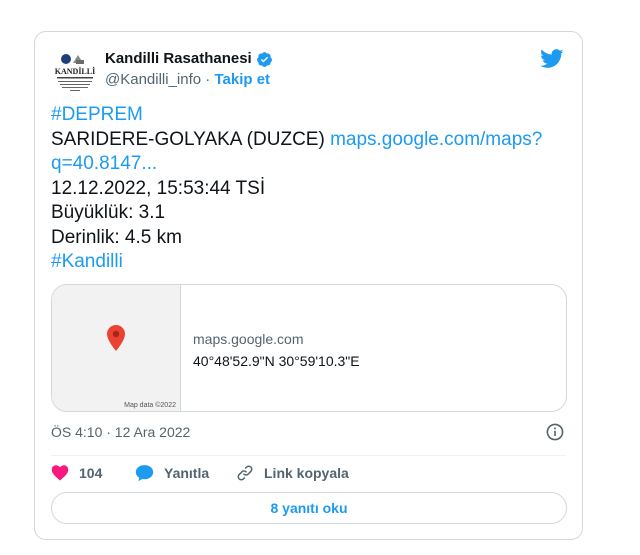 The width and height of the screenshot is (640, 555). Describe the element at coordinates (108, 212) in the screenshot. I see `magnitude-line: Büyüklük: 3.1` at that location.